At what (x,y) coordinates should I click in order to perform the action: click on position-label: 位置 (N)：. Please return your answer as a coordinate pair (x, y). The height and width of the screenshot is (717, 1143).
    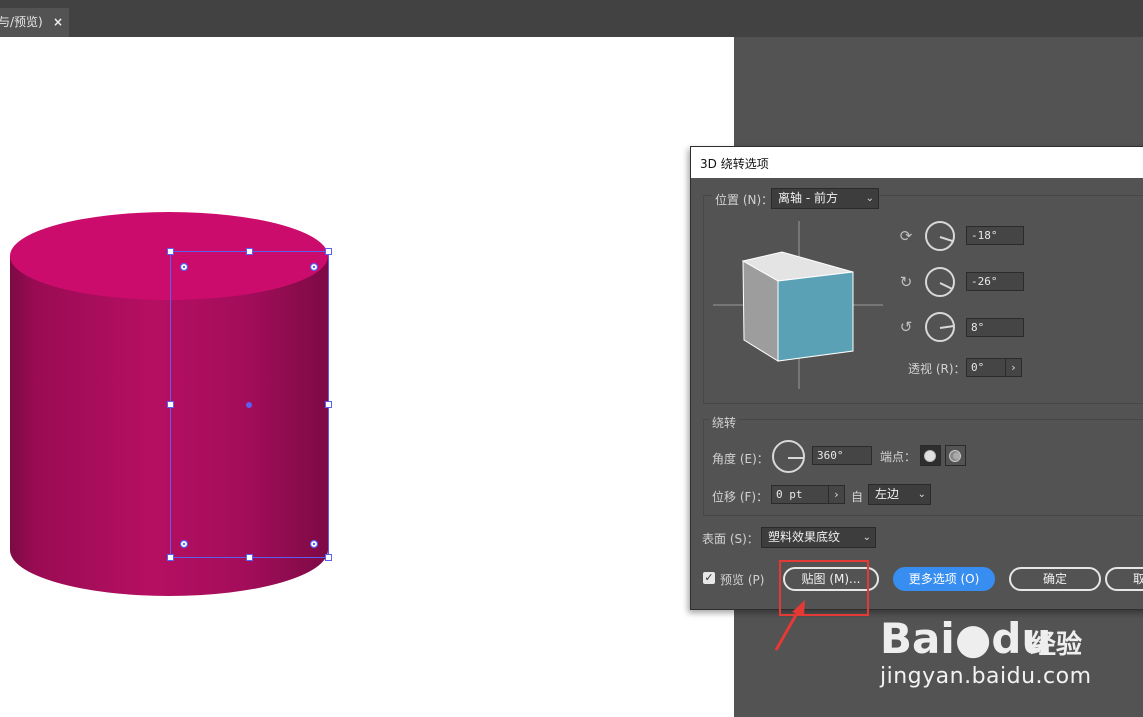
    Looking at the image, I should click on (744, 199).